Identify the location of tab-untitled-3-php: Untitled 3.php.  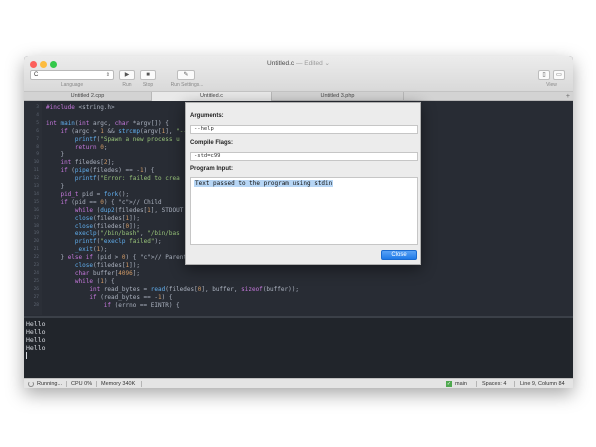
(338, 96).